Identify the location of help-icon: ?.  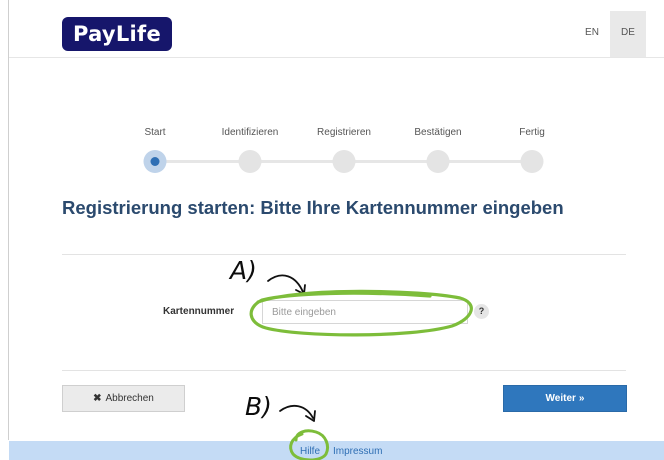
(481, 311).